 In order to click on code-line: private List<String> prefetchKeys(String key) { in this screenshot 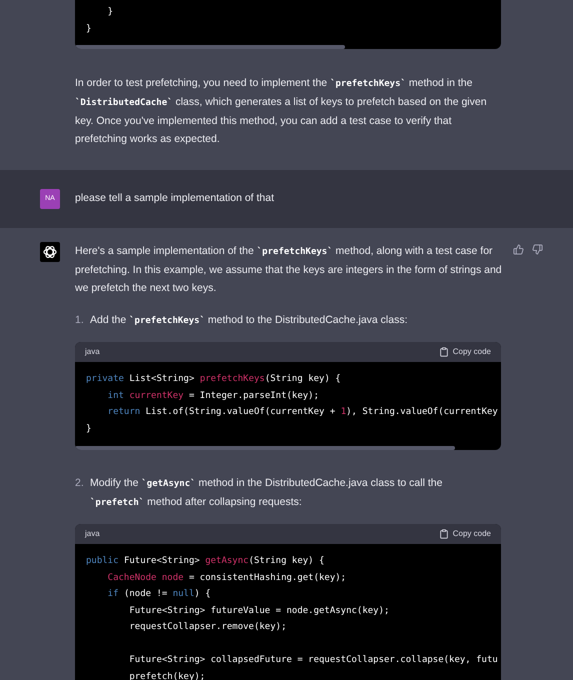, I will do `click(213, 379)`.